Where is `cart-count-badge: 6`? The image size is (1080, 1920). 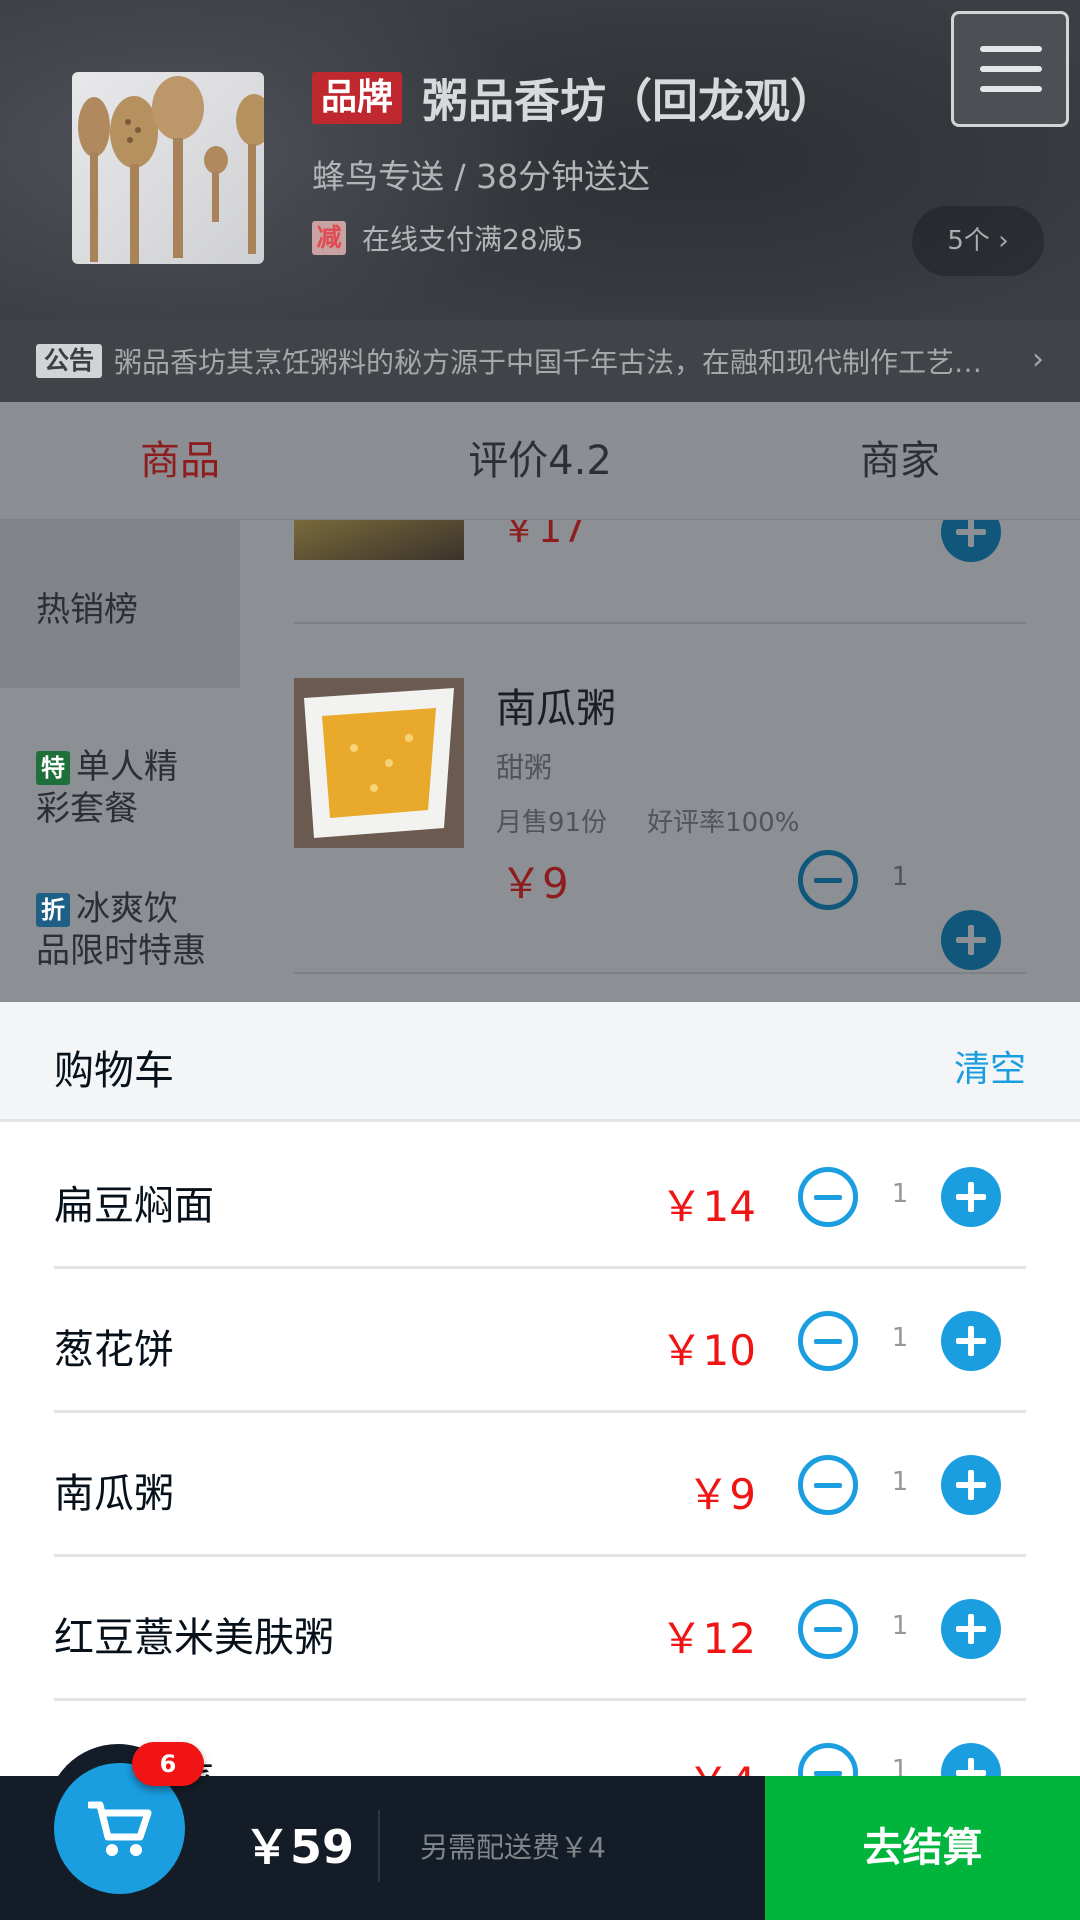
cart-count-badge: 6 is located at coordinates (168, 1764).